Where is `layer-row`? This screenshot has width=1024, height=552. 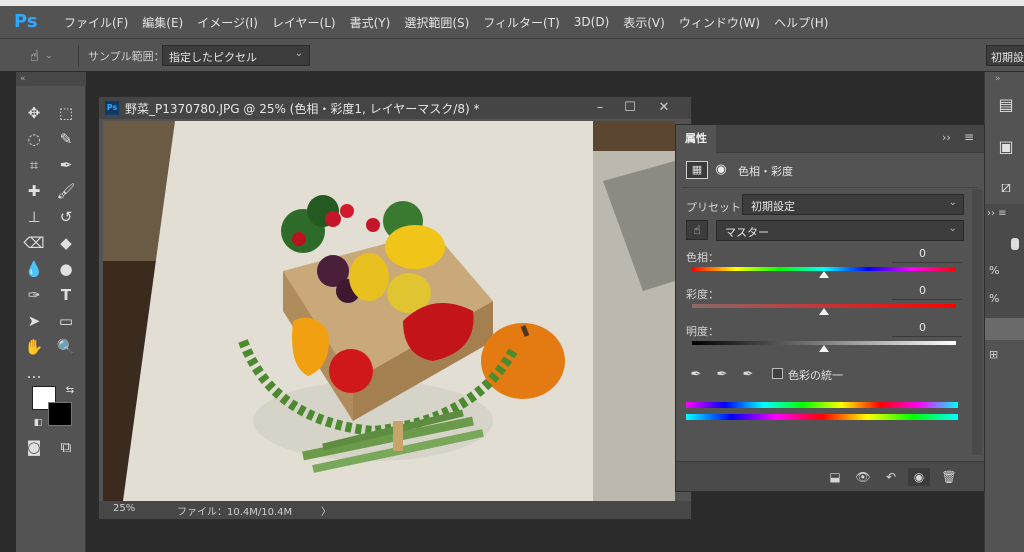
layer-row is located at coordinates (1004, 329).